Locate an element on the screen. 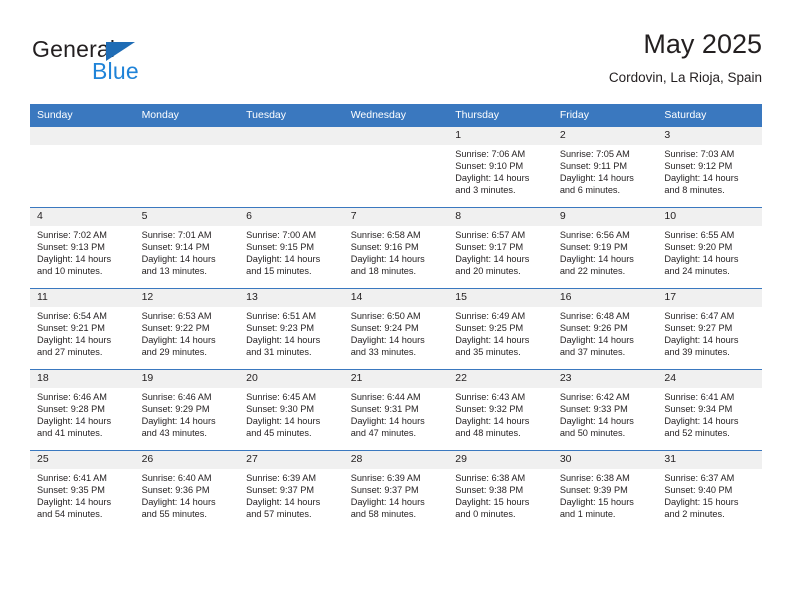 The image size is (792, 612). daylight-text-line2: and 10 minutes. is located at coordinates (70, 271).